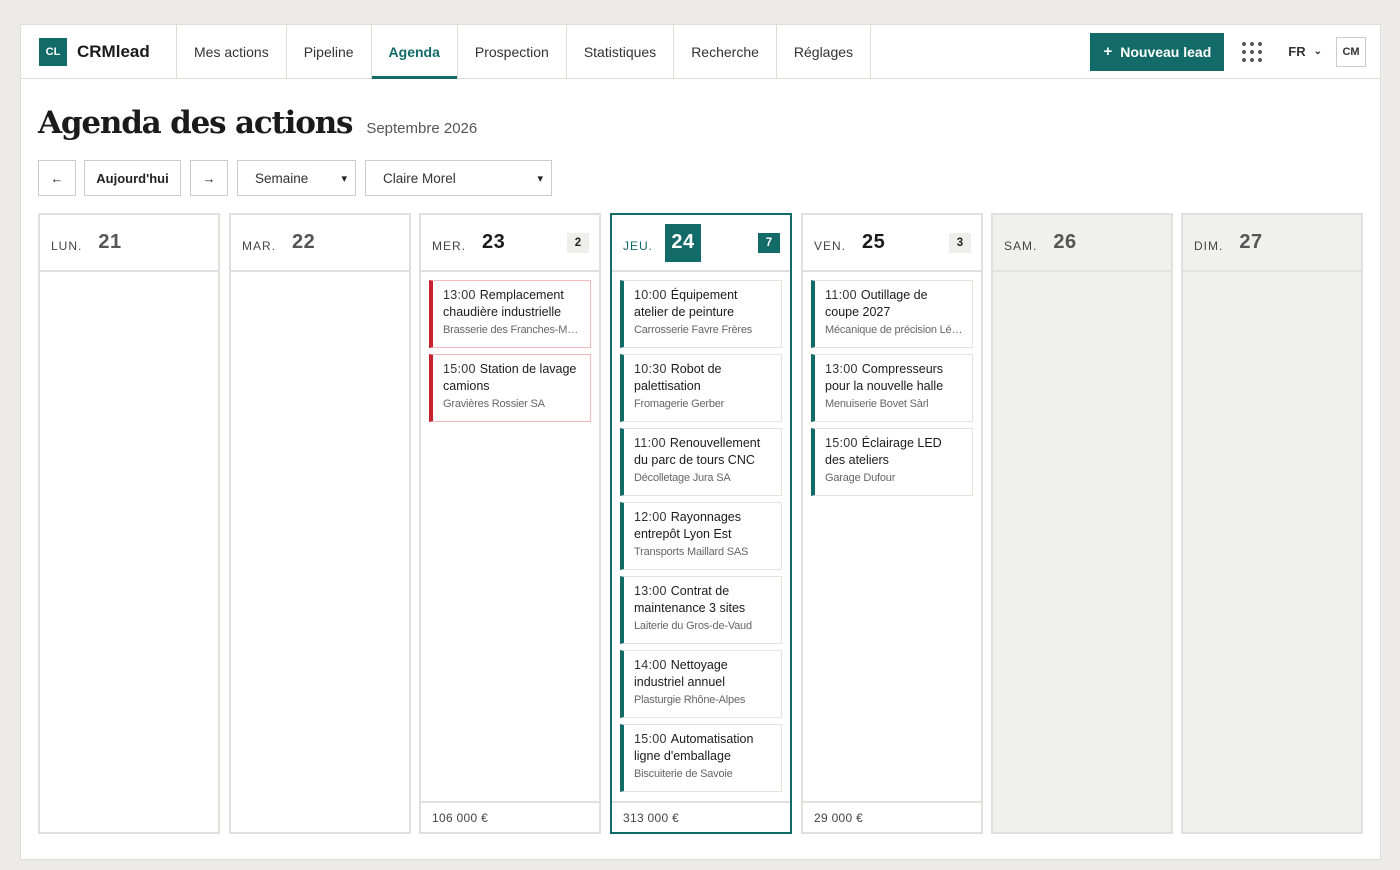 Image resolution: width=1400 pixels, height=870 pixels. Describe the element at coordinates (512, 51) in the screenshot. I see `tab-prospection: Prospection` at that location.